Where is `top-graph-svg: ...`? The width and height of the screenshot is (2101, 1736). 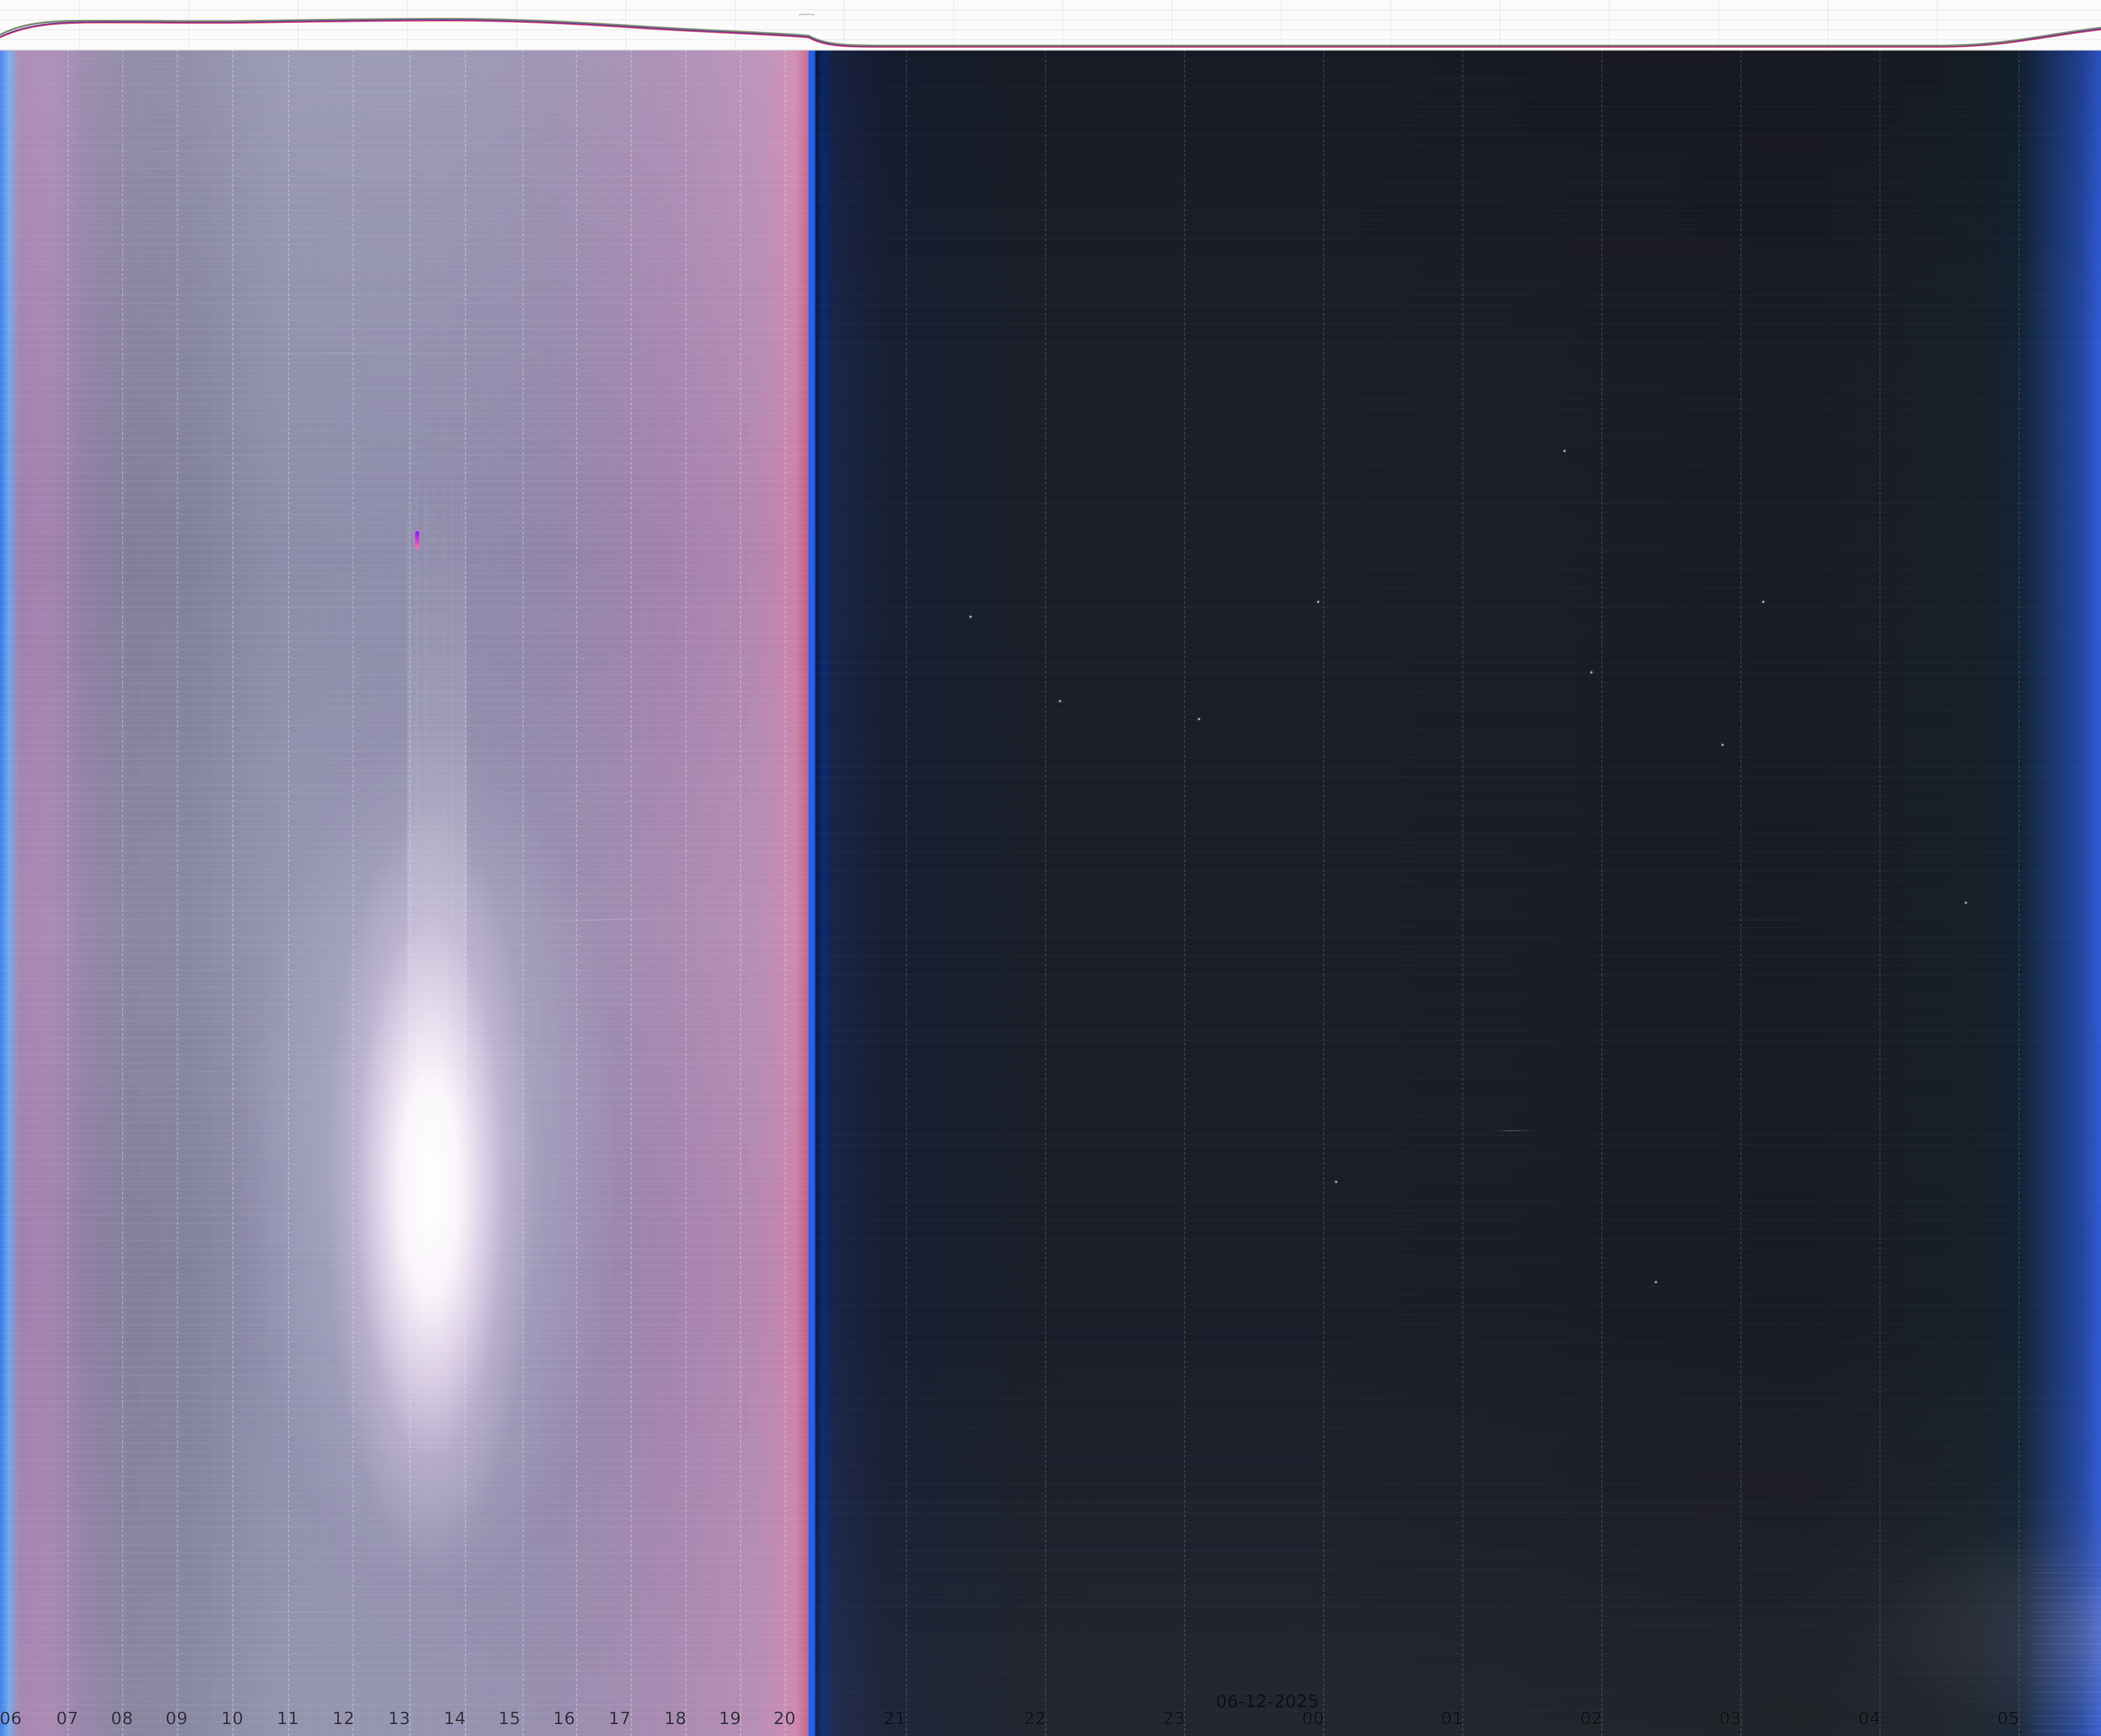 top-graph-svg: ... is located at coordinates (1050, 25).